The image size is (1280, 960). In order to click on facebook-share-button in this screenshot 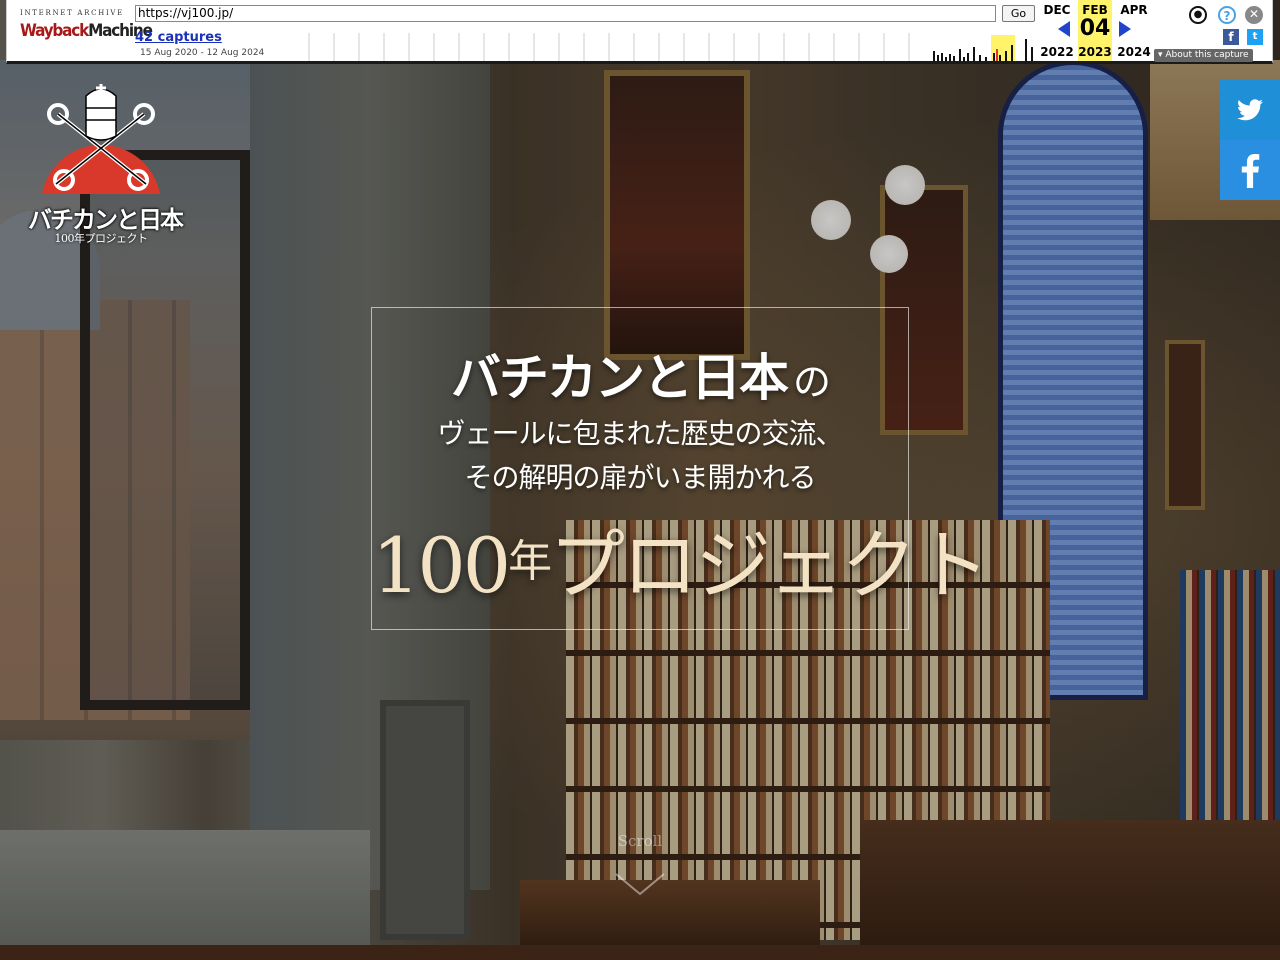, I will do `click(1250, 170)`.